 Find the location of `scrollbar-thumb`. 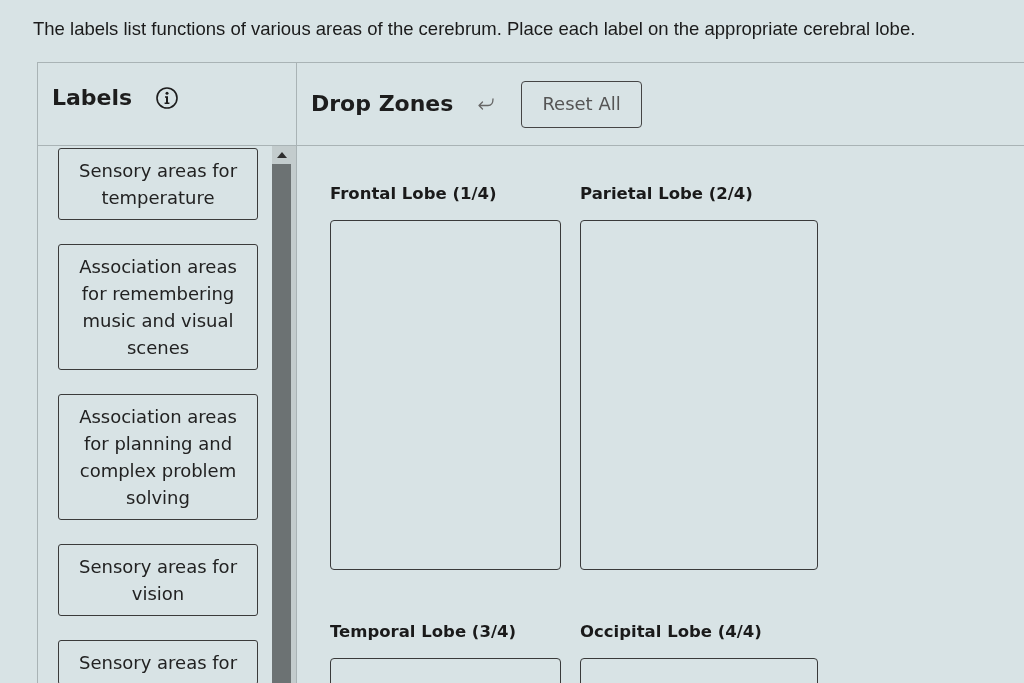

scrollbar-thumb is located at coordinates (281, 423).